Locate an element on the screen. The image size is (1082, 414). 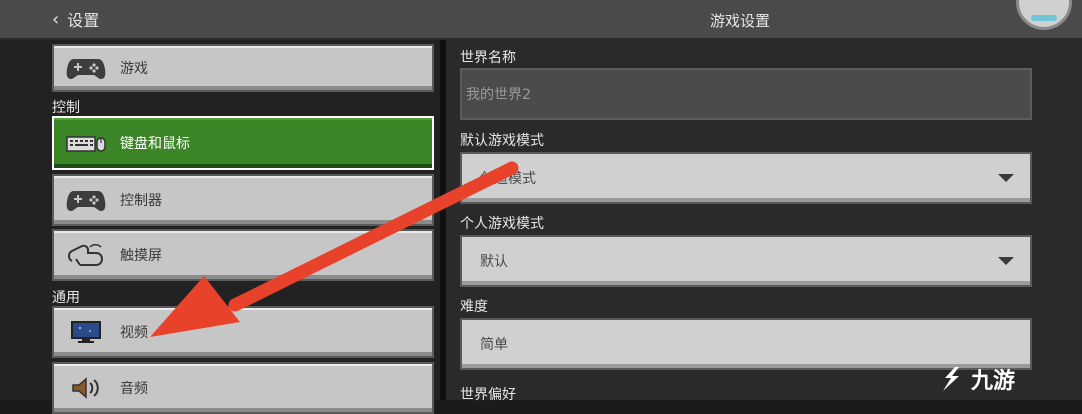
top-bar: ‹ 设置 游戏设置 is located at coordinates (541, 20).